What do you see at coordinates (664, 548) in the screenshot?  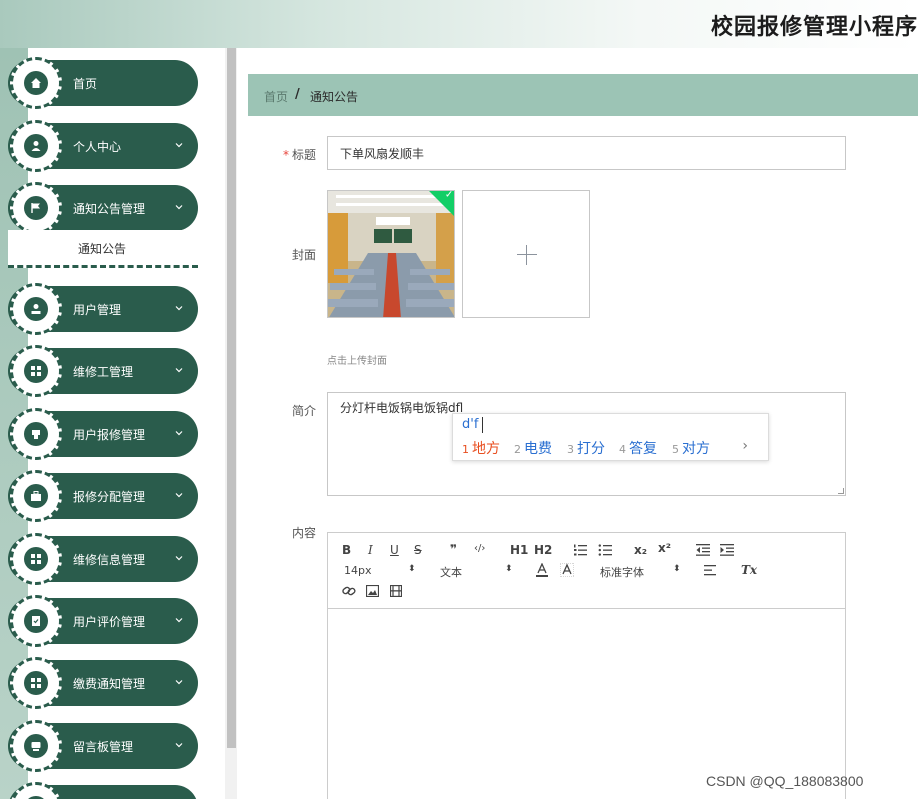 I see `superscript-button: x²` at bounding box center [664, 548].